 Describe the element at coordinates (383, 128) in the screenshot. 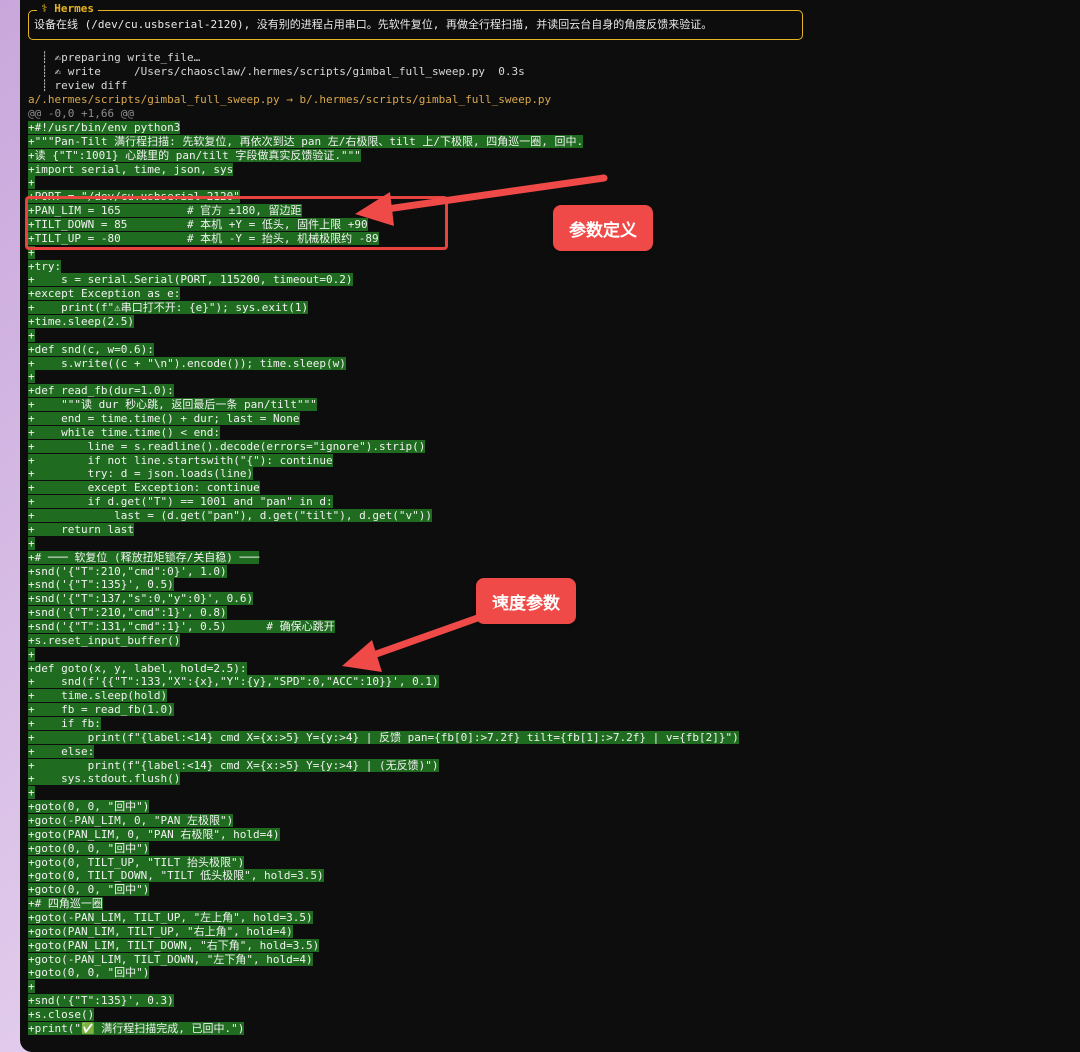

I see `diff-added-line: +#!/usr/bin/env python3` at that location.